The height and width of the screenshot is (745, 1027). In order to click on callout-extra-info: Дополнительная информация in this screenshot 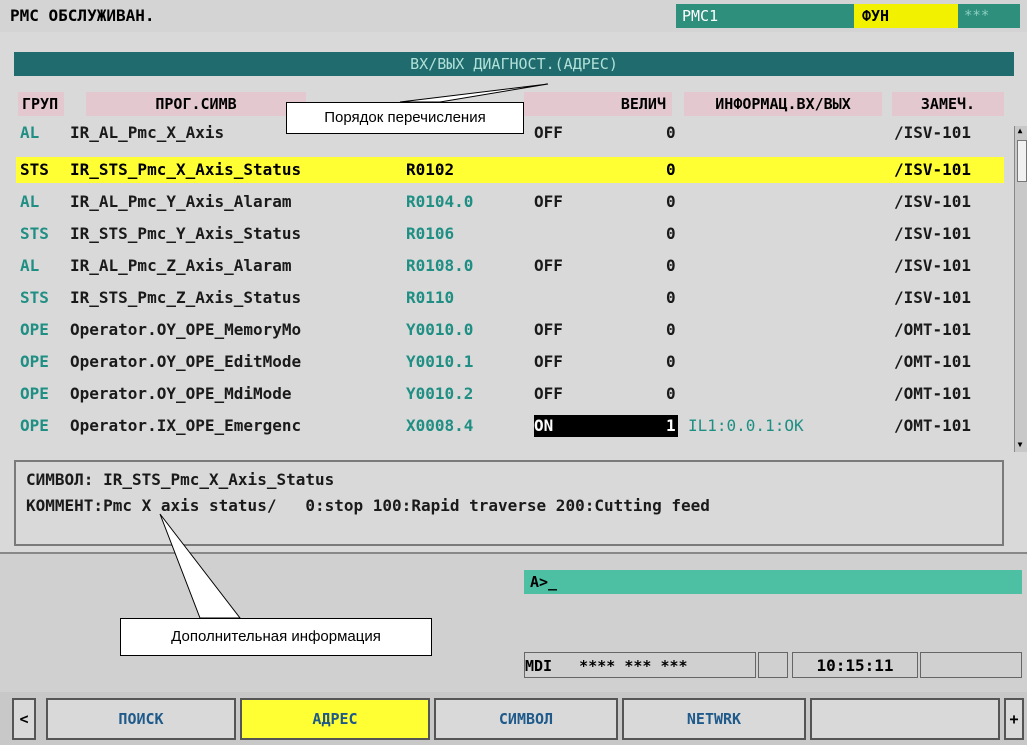, I will do `click(276, 637)`.